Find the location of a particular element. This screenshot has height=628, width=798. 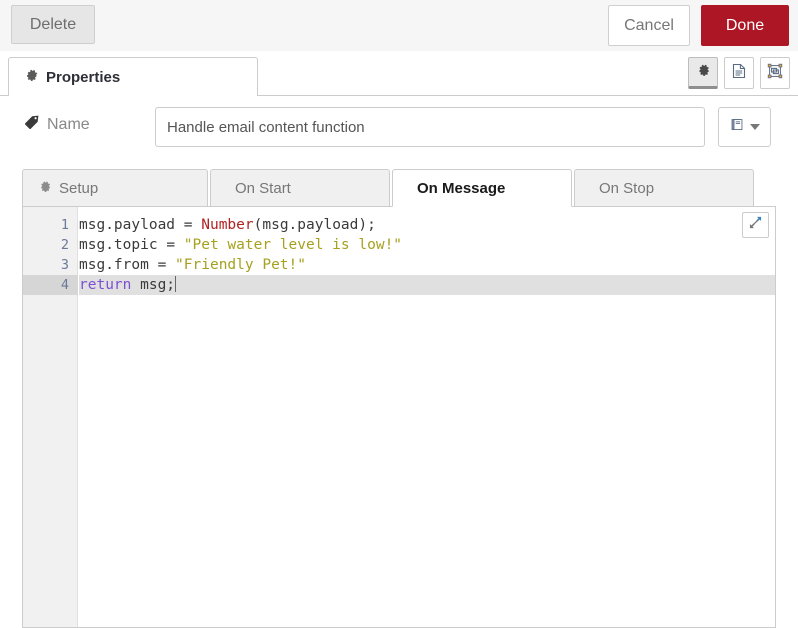

tab-properties-label: Properties is located at coordinates (83, 77).